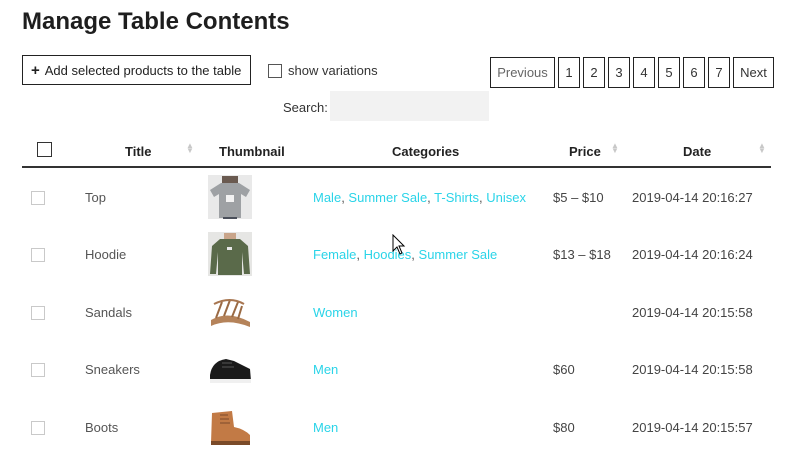  I want to click on add-selected-products-button: + Add selected products to the table, so click(136, 70).